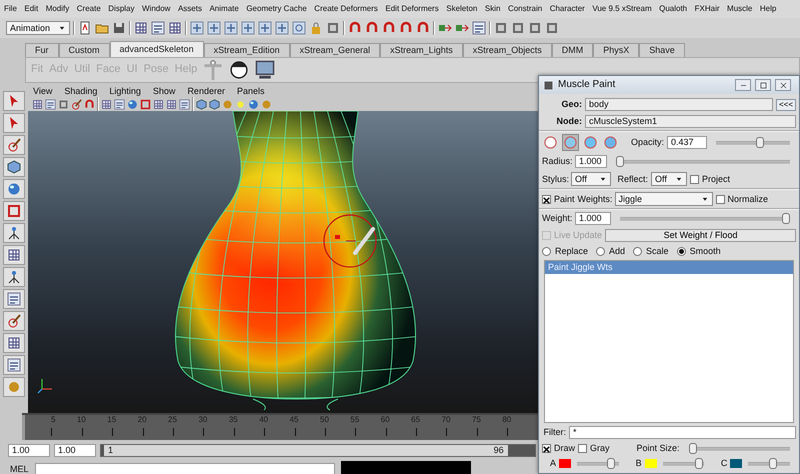  I want to click on current-frame-marker, so click(23, 427).